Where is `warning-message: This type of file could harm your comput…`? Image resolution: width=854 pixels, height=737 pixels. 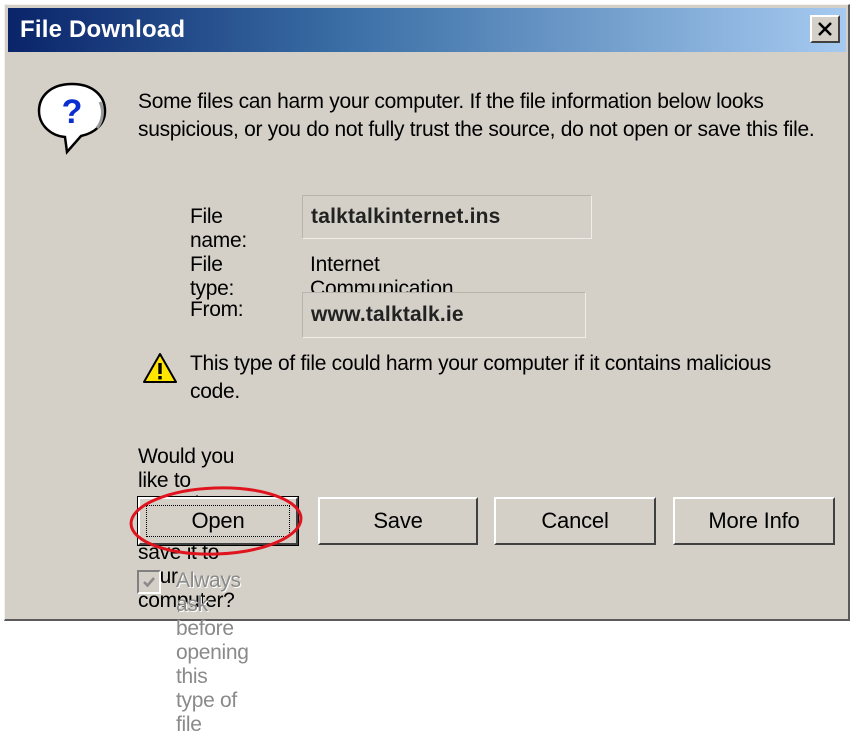
warning-message: This type of file could harm your comput… is located at coordinates (480, 377).